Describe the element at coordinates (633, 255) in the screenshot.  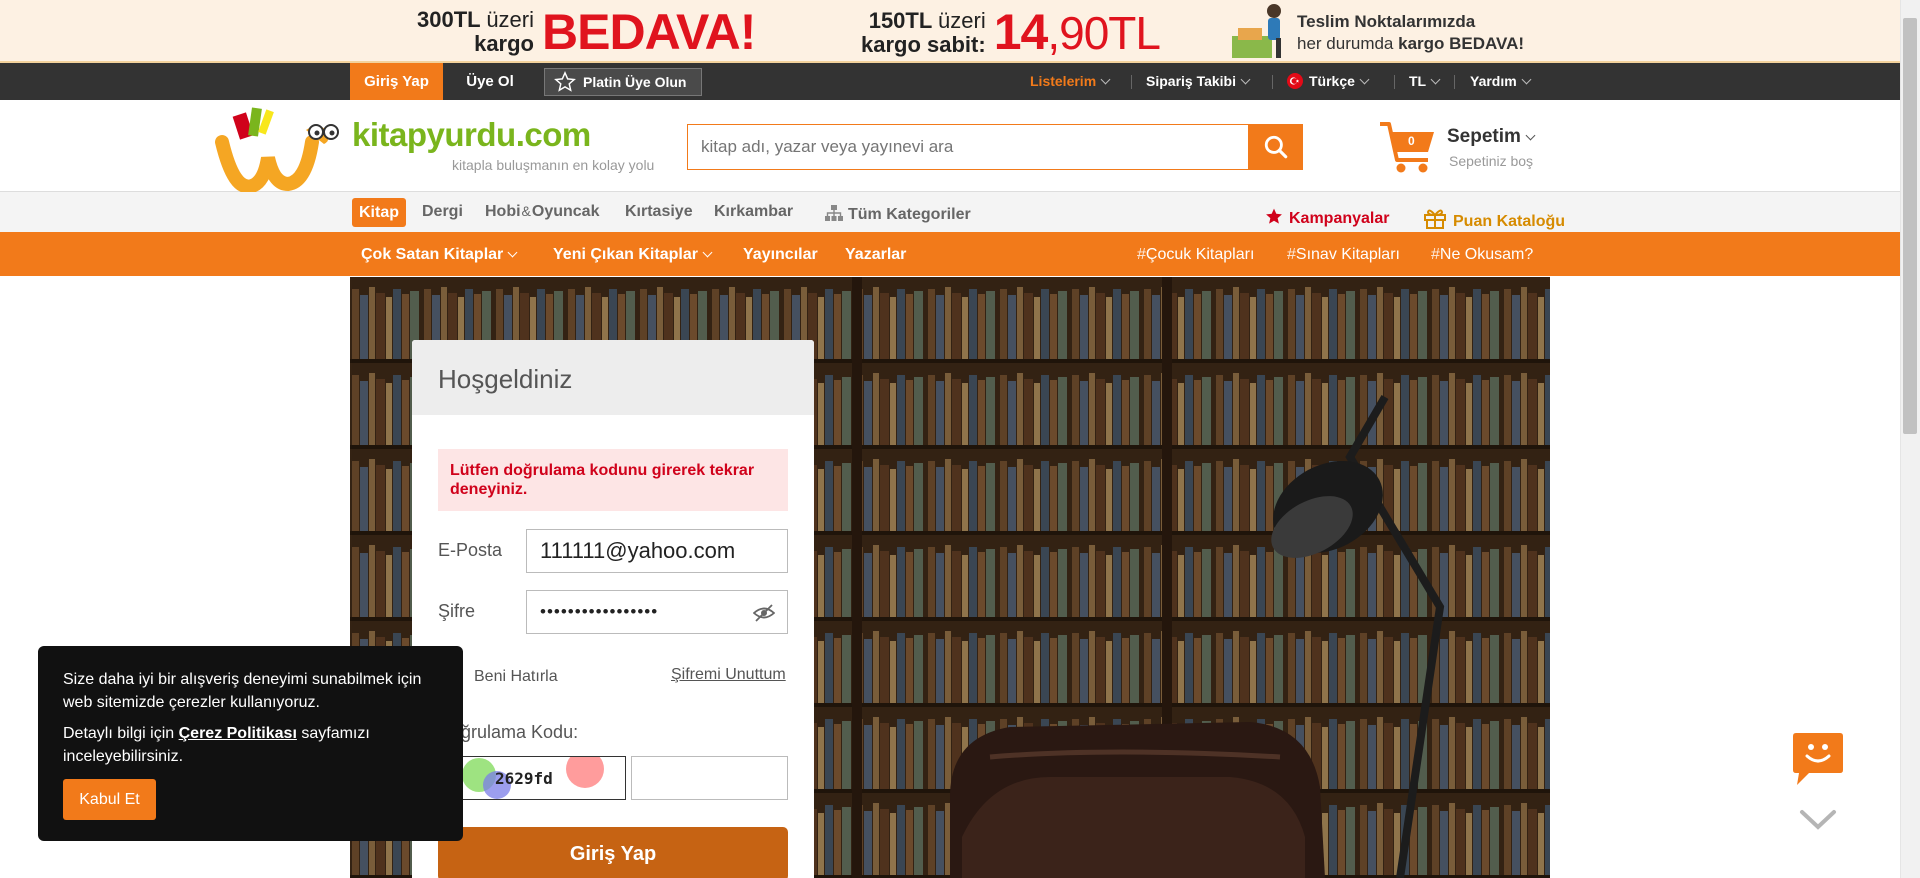
I see `new-releases-menu: Yeni Çıkan Kitaplar` at that location.